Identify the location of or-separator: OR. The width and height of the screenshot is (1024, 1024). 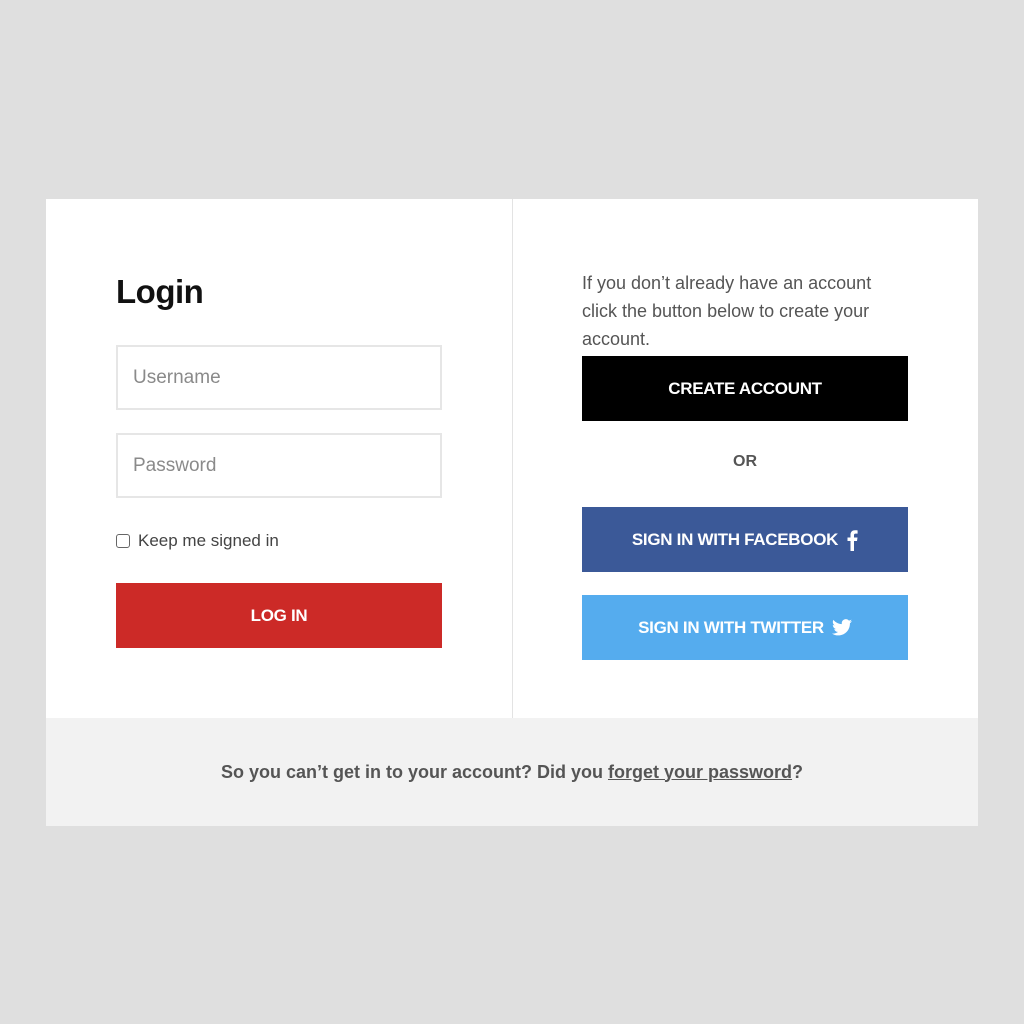
(745, 461).